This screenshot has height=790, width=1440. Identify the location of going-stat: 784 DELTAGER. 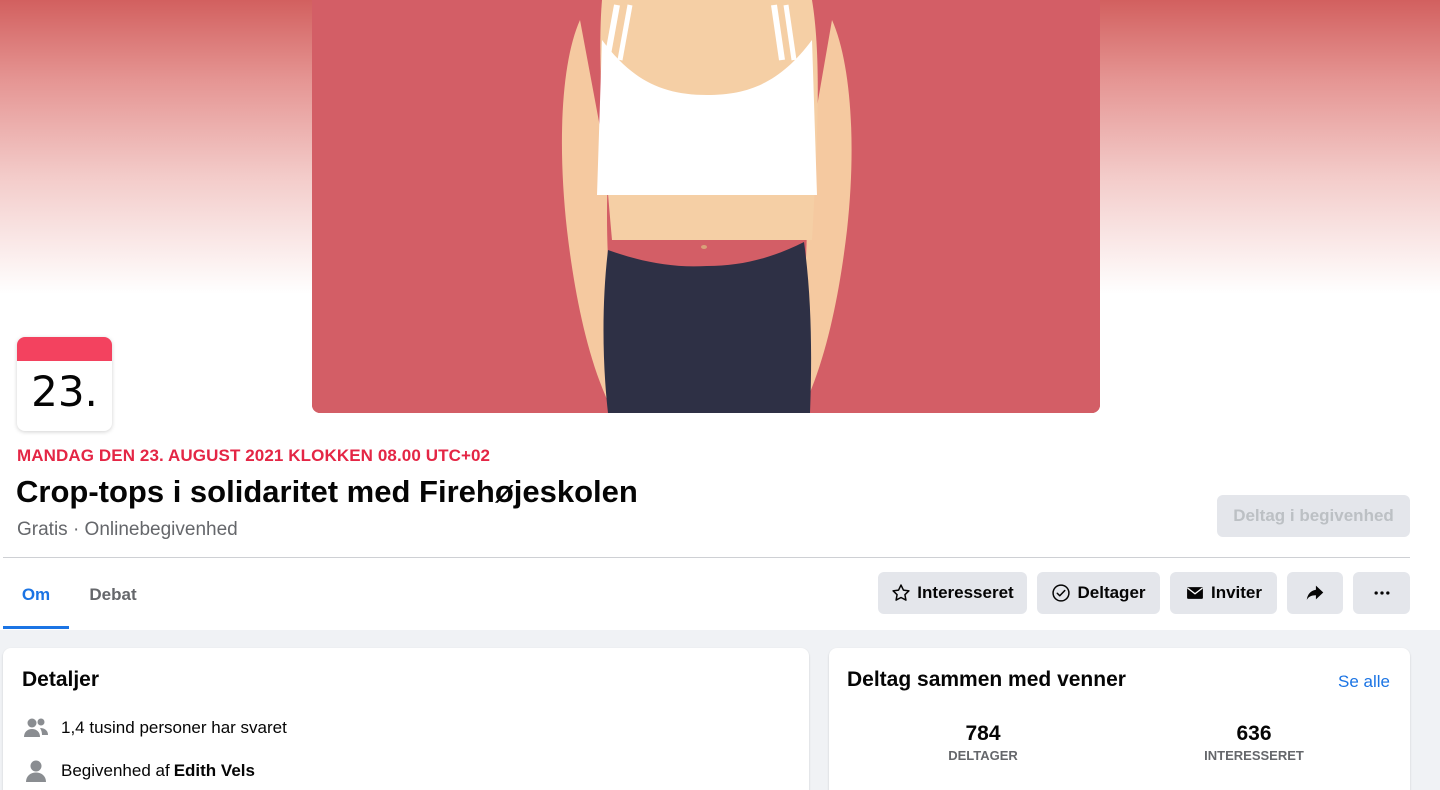
(983, 742).